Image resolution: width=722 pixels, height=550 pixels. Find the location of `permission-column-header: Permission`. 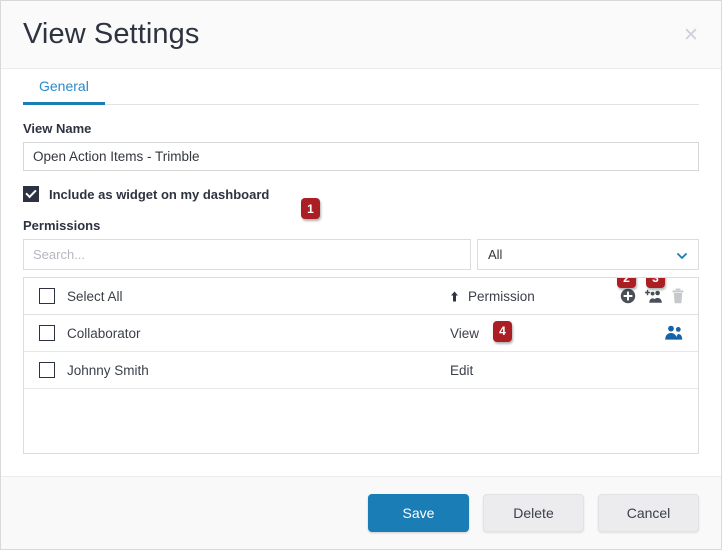

permission-column-header: Permission is located at coordinates (525, 296).